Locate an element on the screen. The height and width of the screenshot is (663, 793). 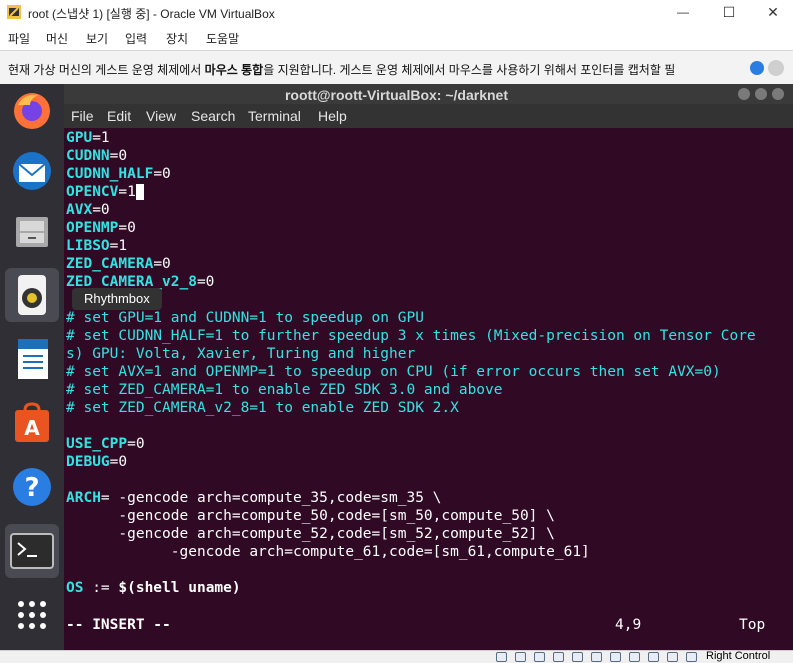
code-line: GPU=1 is located at coordinates (88, 138).